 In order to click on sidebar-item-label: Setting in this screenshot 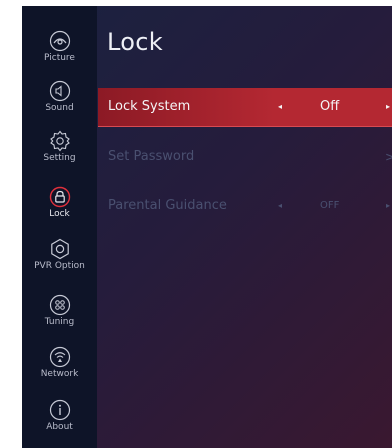, I will do `click(59, 158)`.